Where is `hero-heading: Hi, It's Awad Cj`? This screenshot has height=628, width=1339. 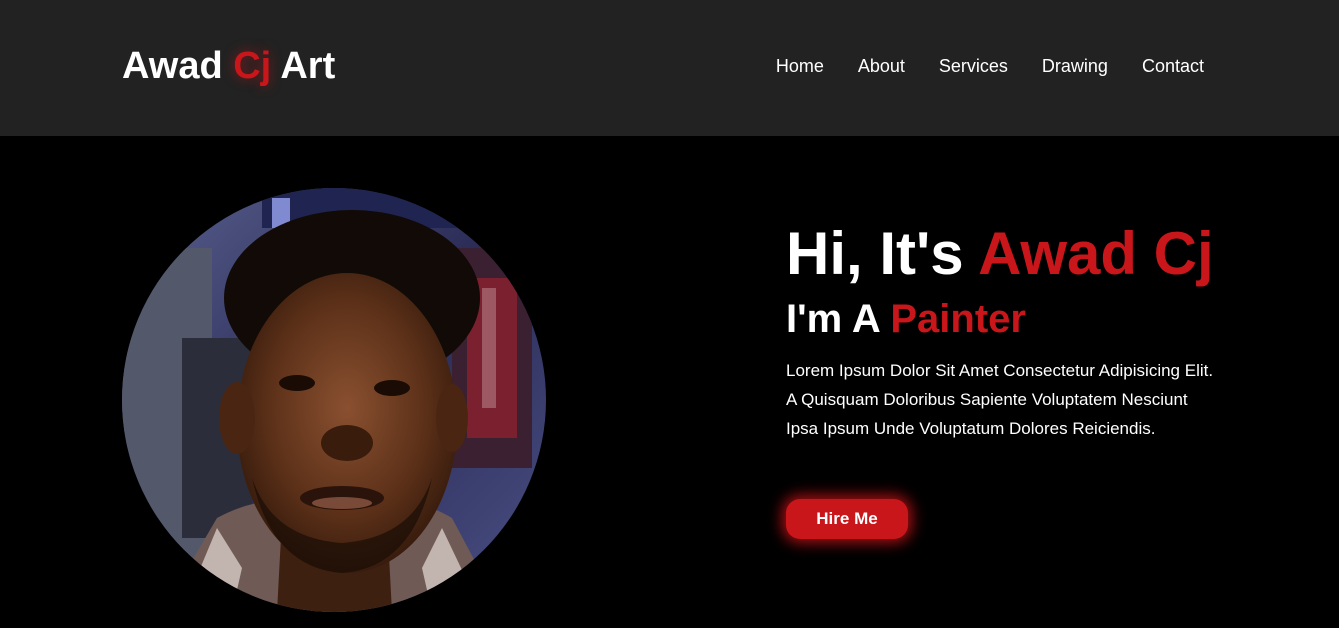
hero-heading: Hi, It's Awad Cj is located at coordinates (1011, 254).